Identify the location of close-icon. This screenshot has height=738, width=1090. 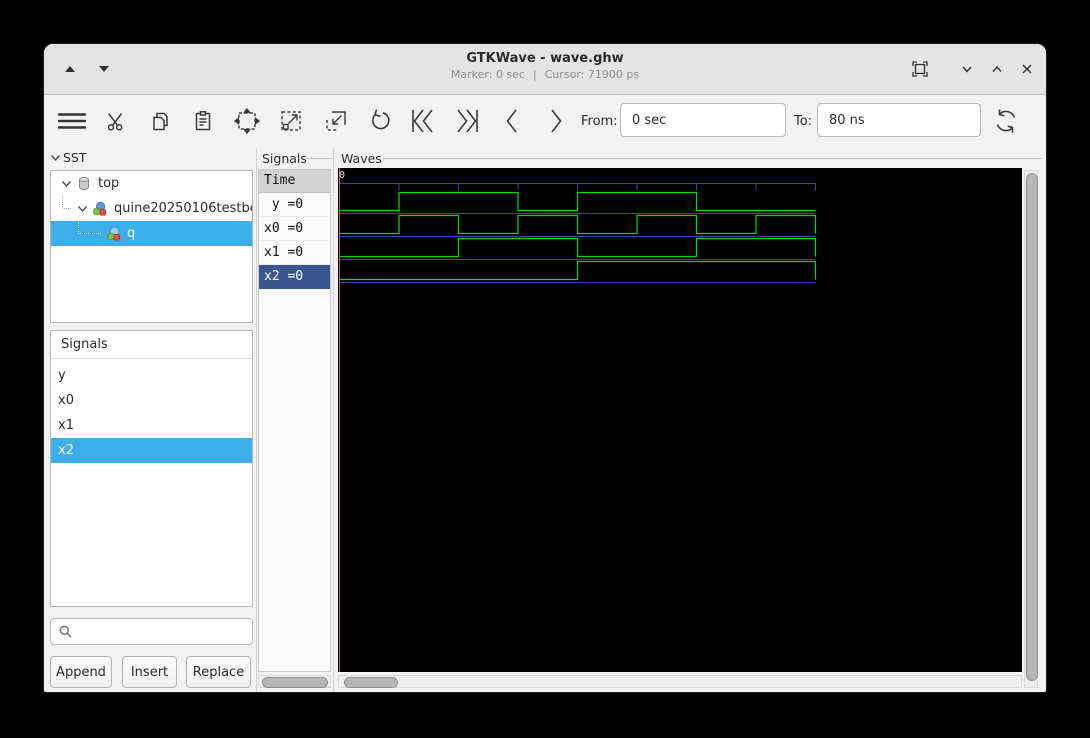
(1027, 69).